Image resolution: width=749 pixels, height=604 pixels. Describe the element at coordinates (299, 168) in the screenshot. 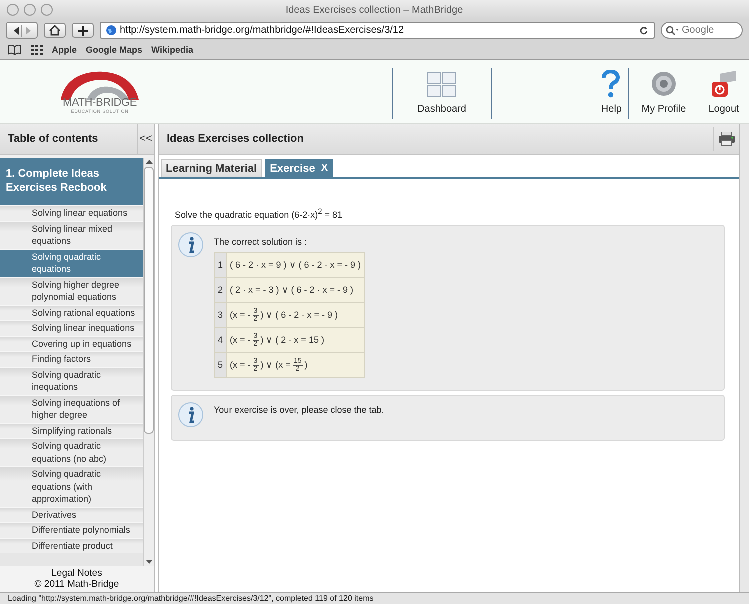

I see `tab: Exercise X` at that location.